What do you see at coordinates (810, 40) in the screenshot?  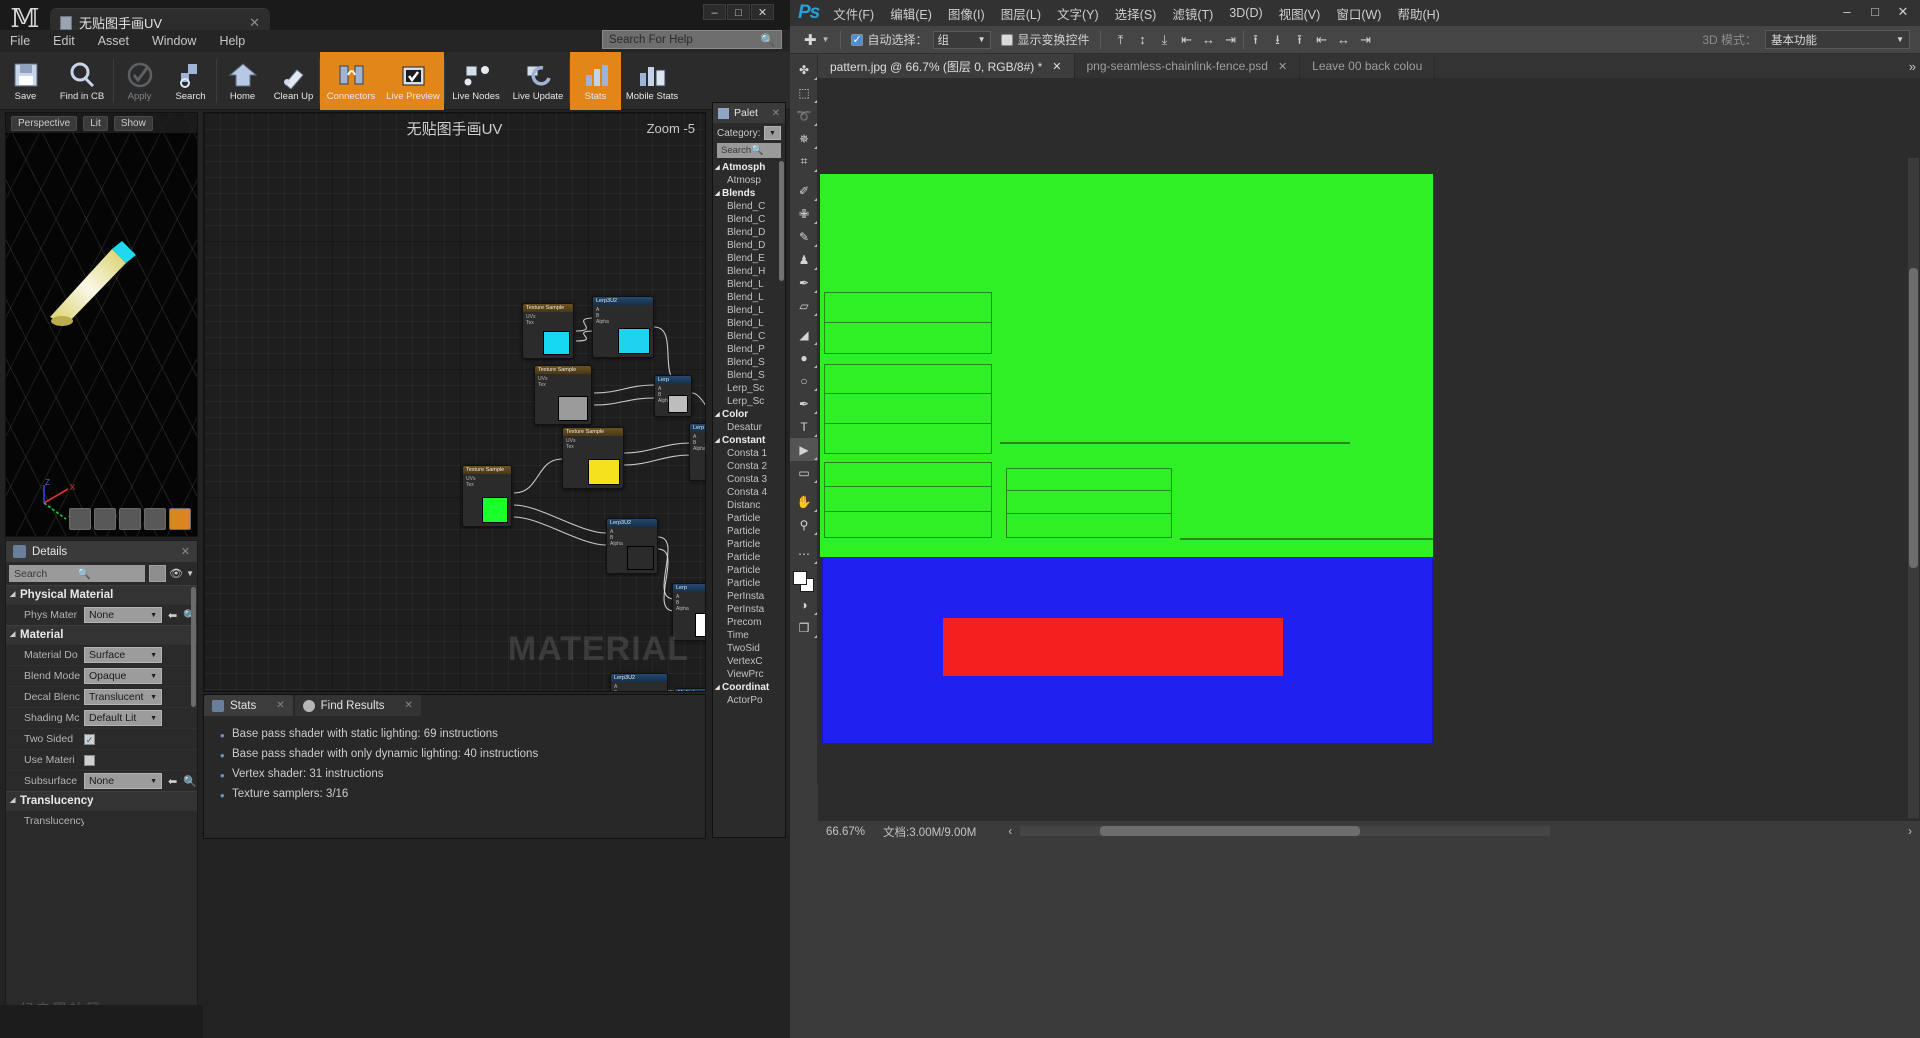 I see `move-tool-icon: ✚` at bounding box center [810, 40].